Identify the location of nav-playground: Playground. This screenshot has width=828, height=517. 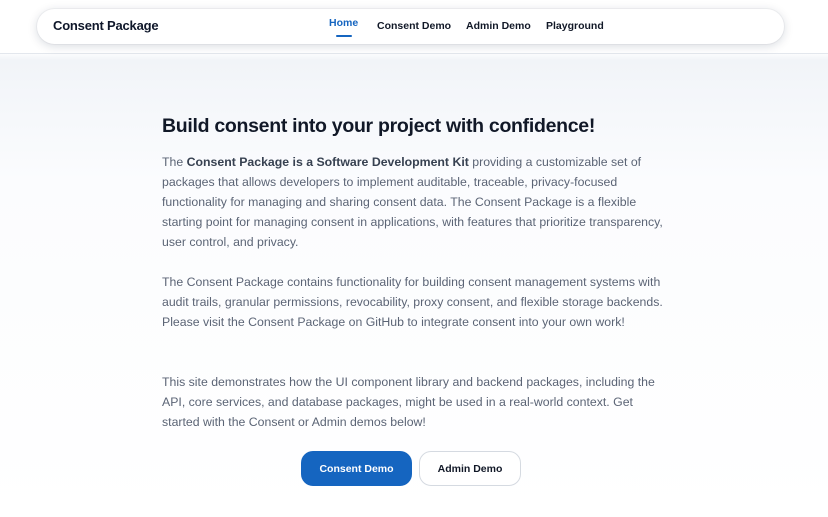
(575, 26).